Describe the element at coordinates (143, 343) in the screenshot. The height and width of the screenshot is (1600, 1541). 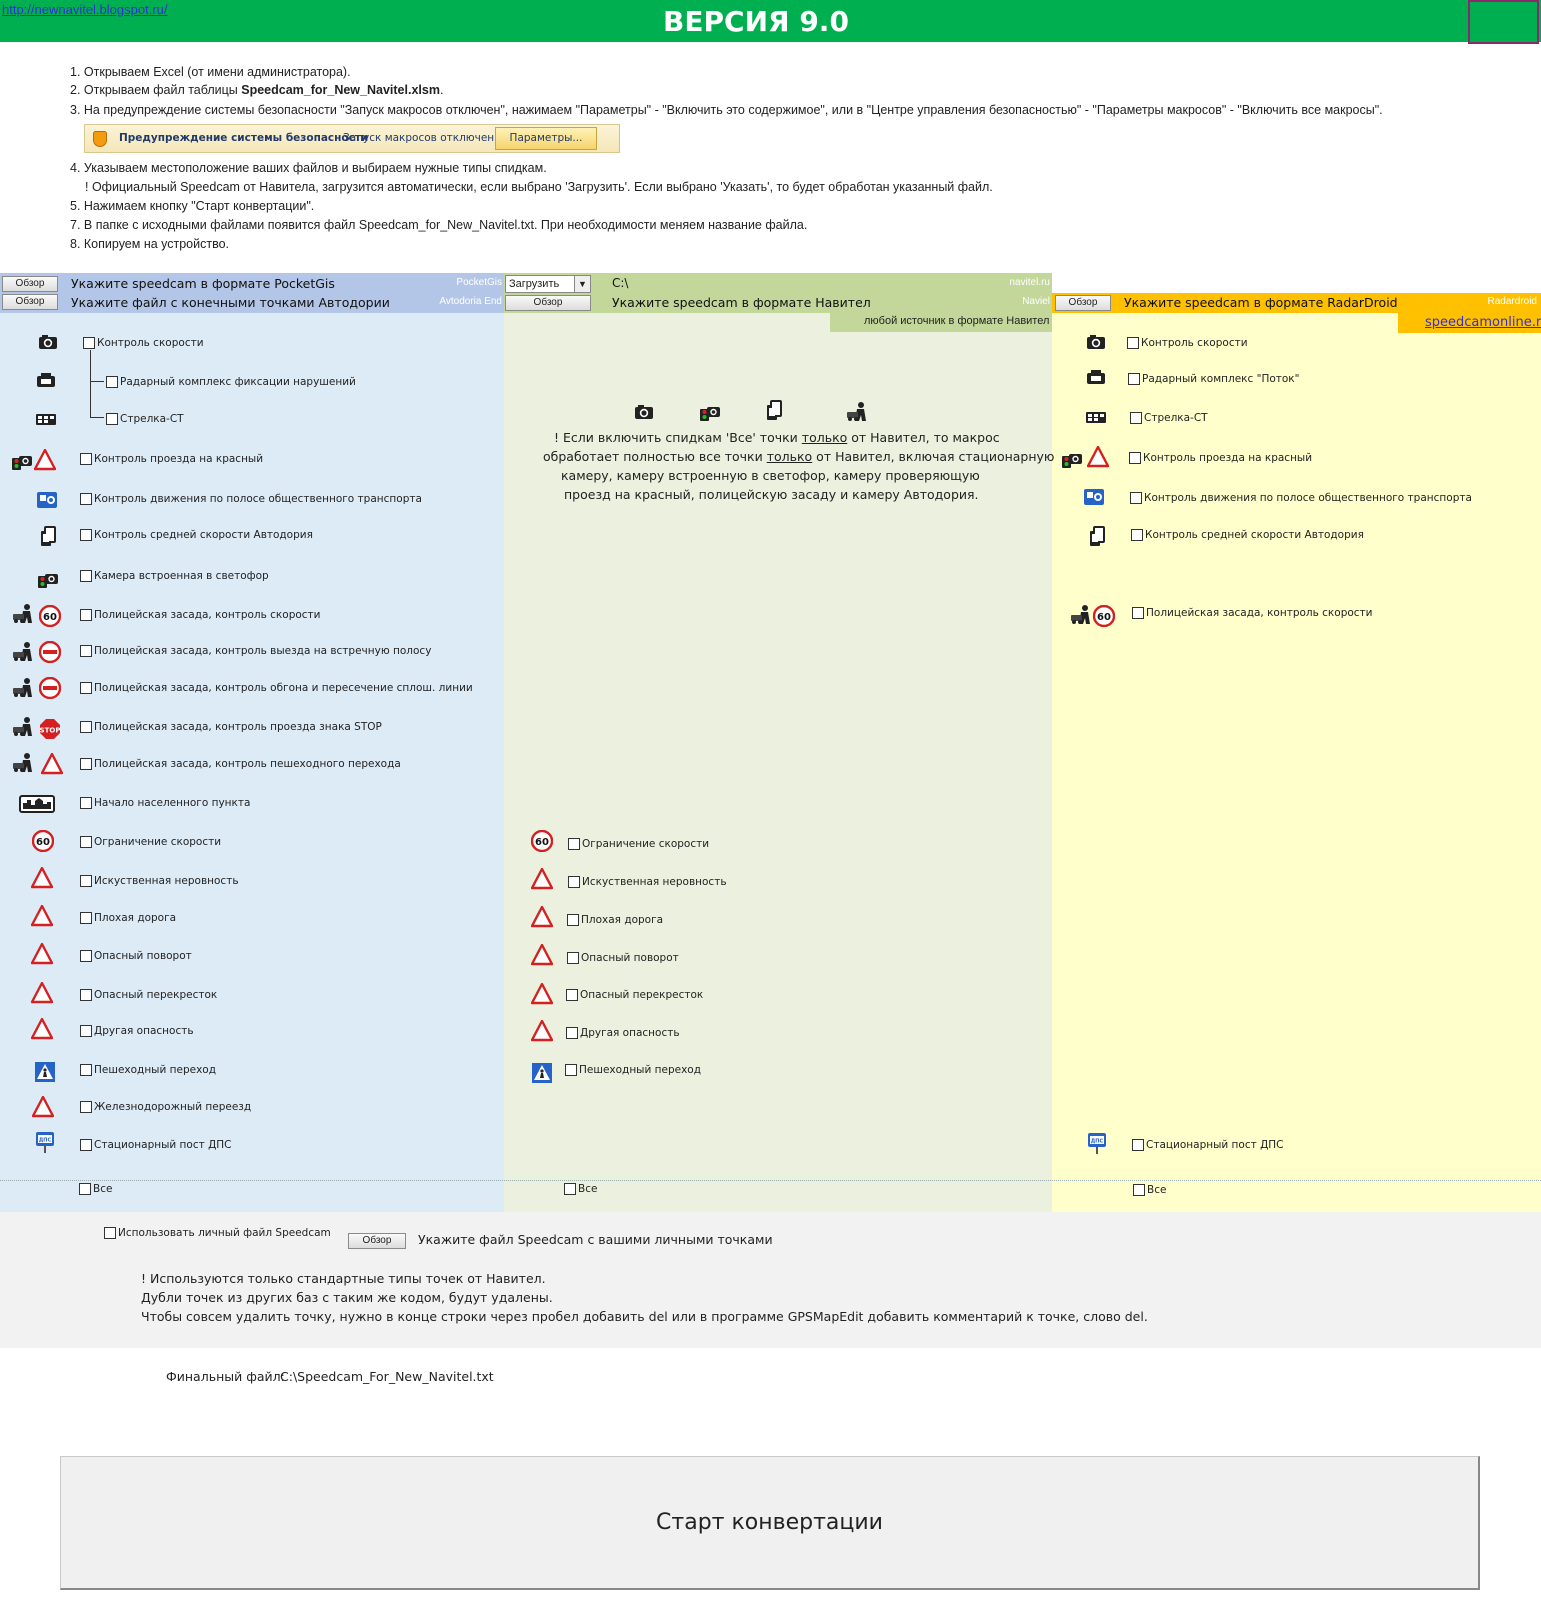
I see `checkbox-speed-control: Контроль скорости` at that location.